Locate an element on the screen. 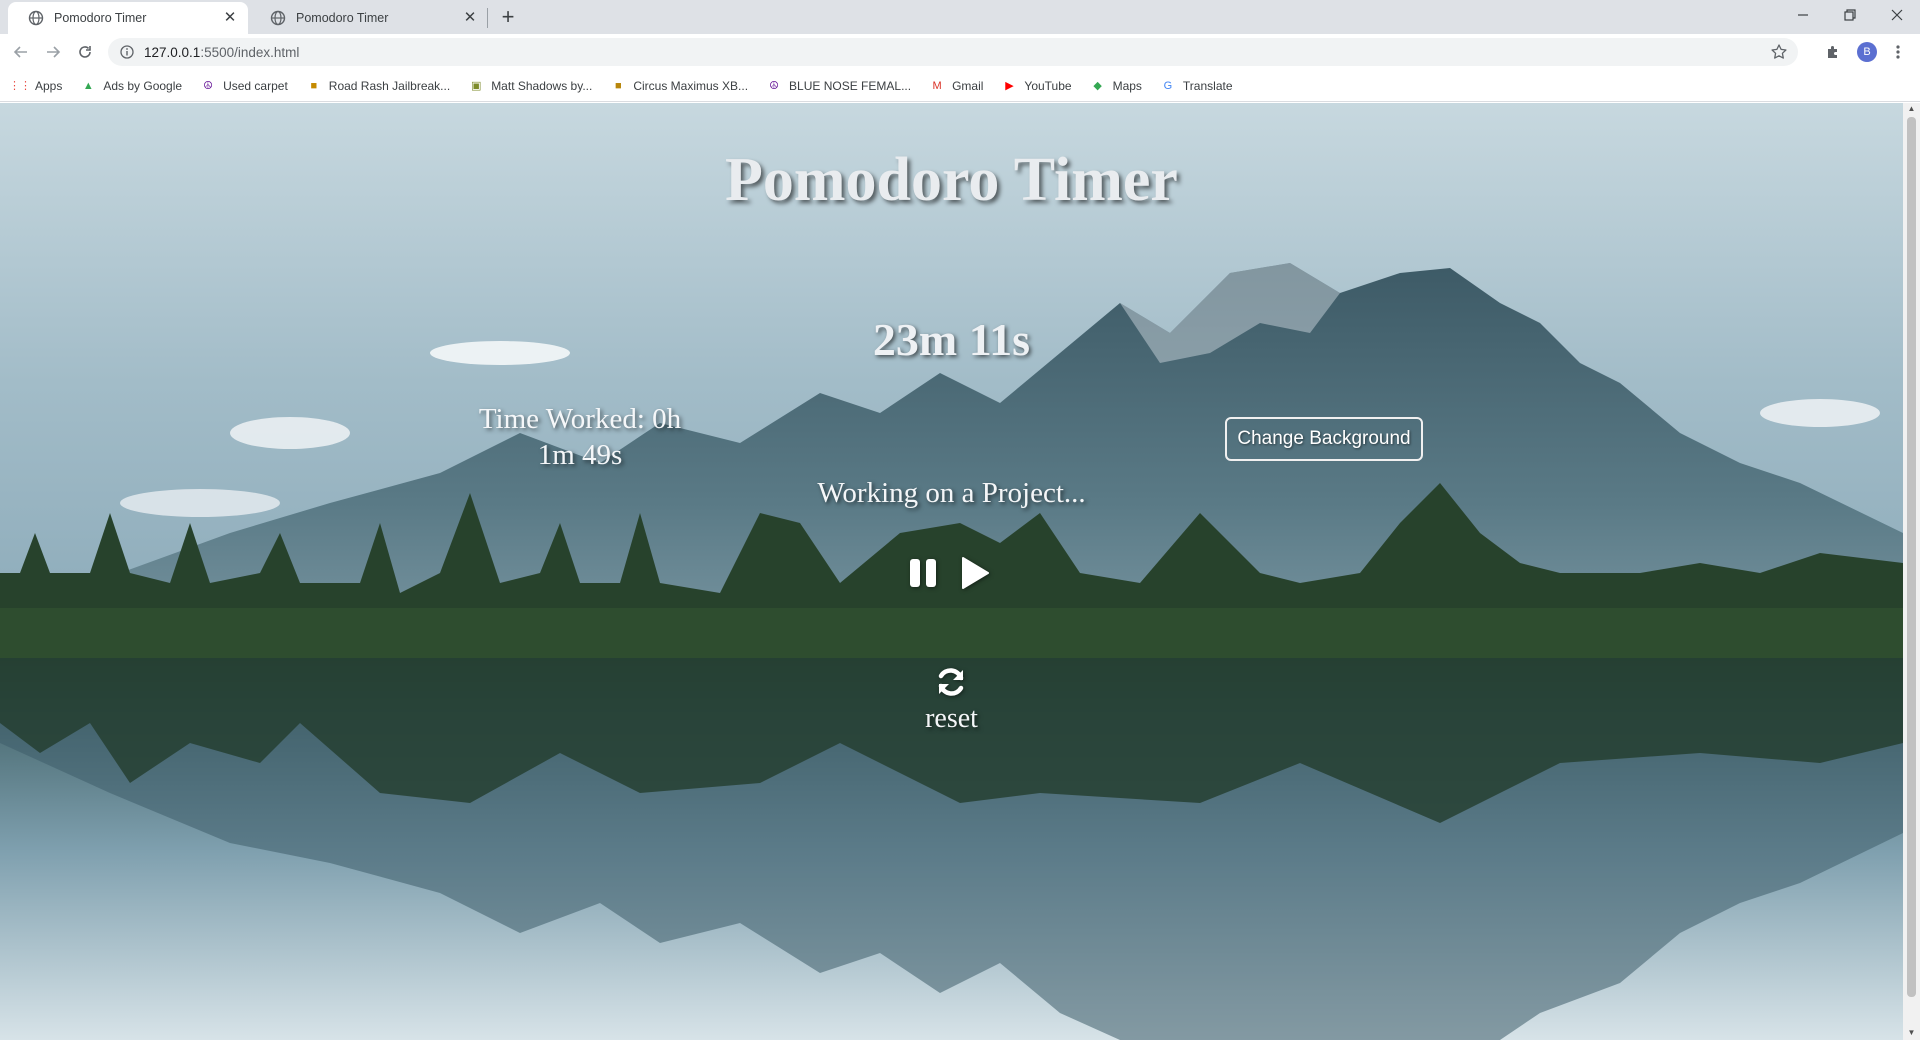  bookmark-item: ⋮⋮ Apps is located at coordinates (36, 86).